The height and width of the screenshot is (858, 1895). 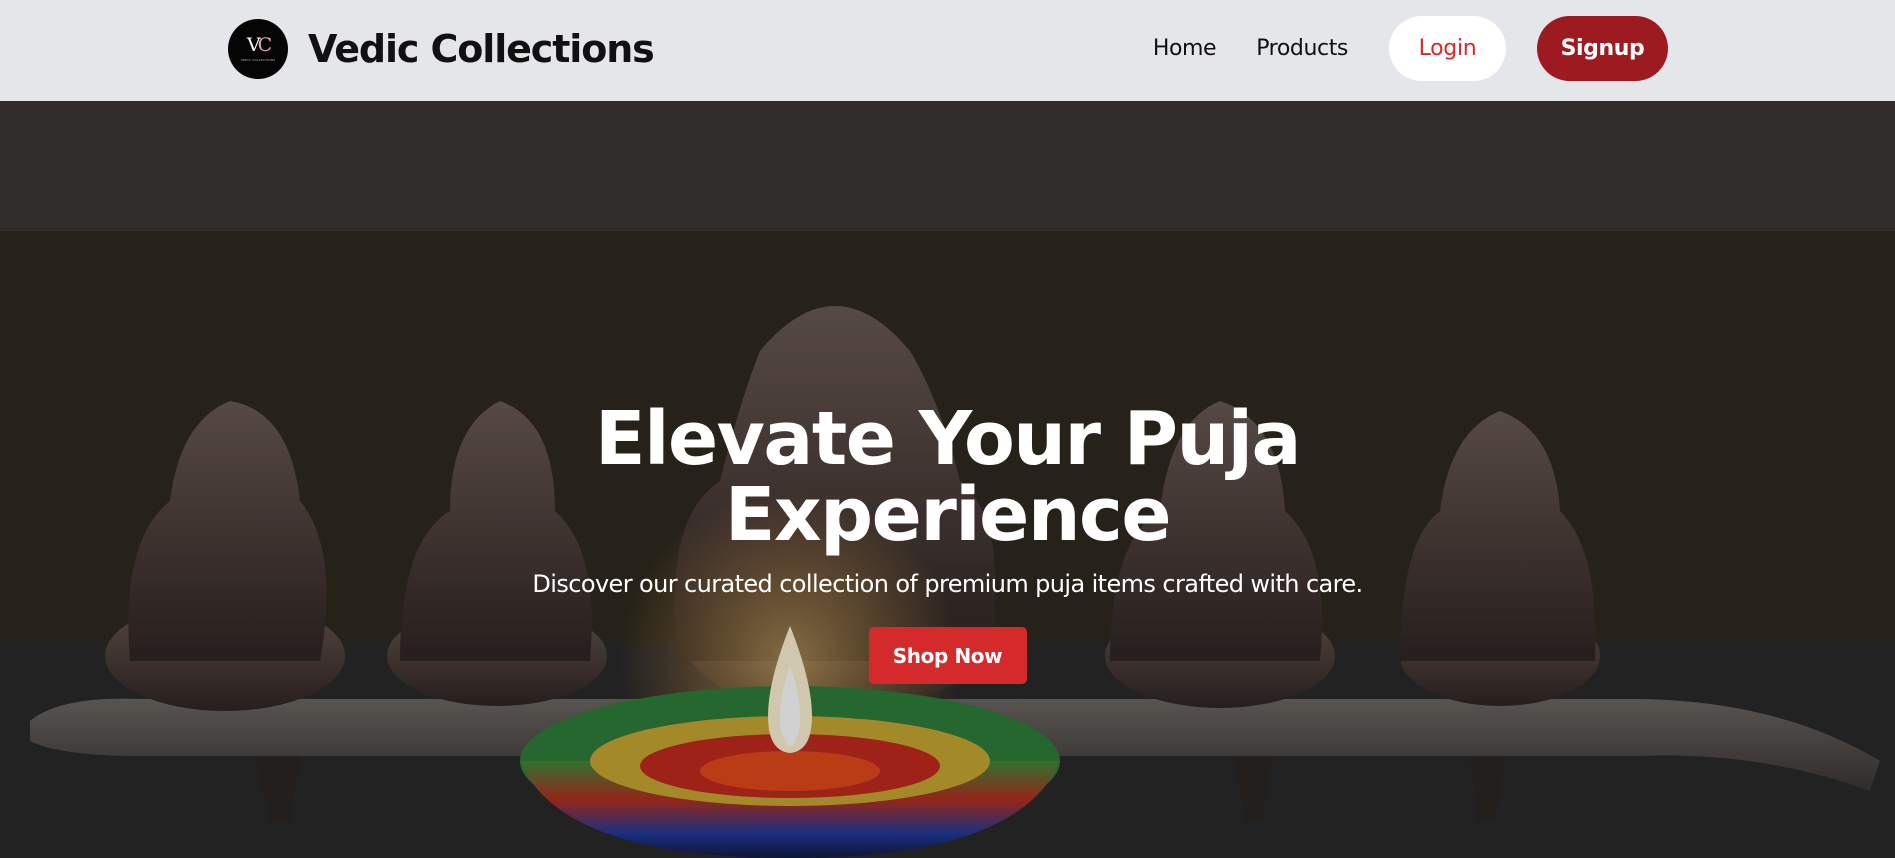 I want to click on brand-name: Vedic Collections, so click(x=481, y=49).